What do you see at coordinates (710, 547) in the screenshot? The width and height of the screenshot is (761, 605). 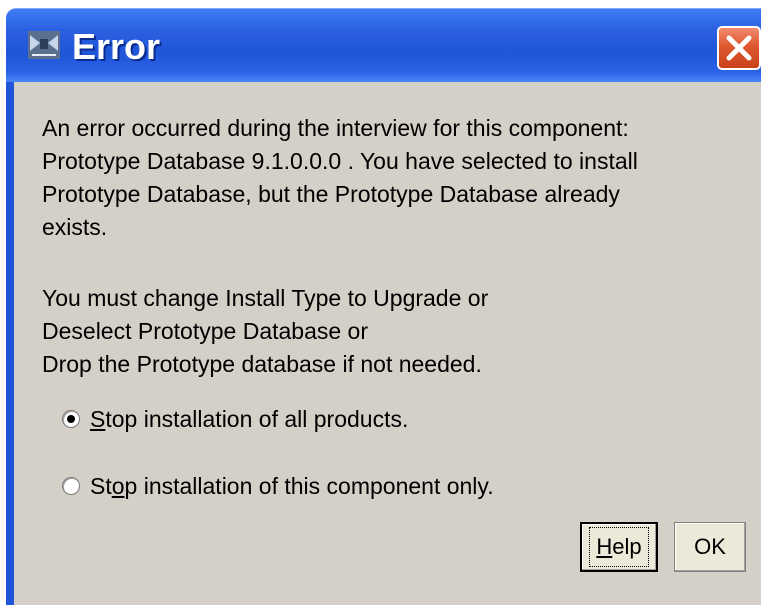 I see `ok-button: OK` at bounding box center [710, 547].